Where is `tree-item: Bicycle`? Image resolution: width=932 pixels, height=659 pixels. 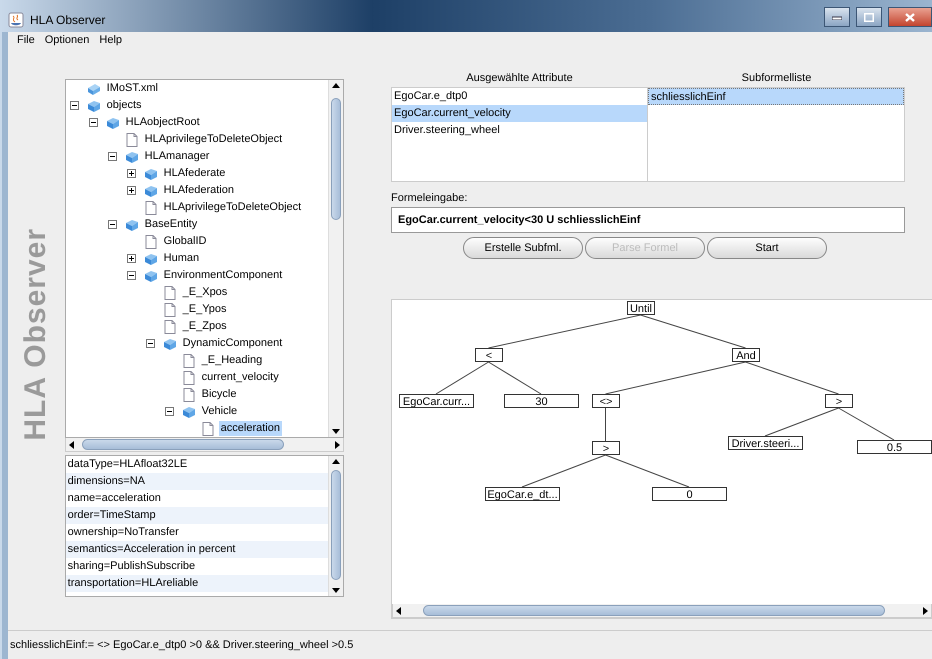
tree-item: Bicycle is located at coordinates (219, 394).